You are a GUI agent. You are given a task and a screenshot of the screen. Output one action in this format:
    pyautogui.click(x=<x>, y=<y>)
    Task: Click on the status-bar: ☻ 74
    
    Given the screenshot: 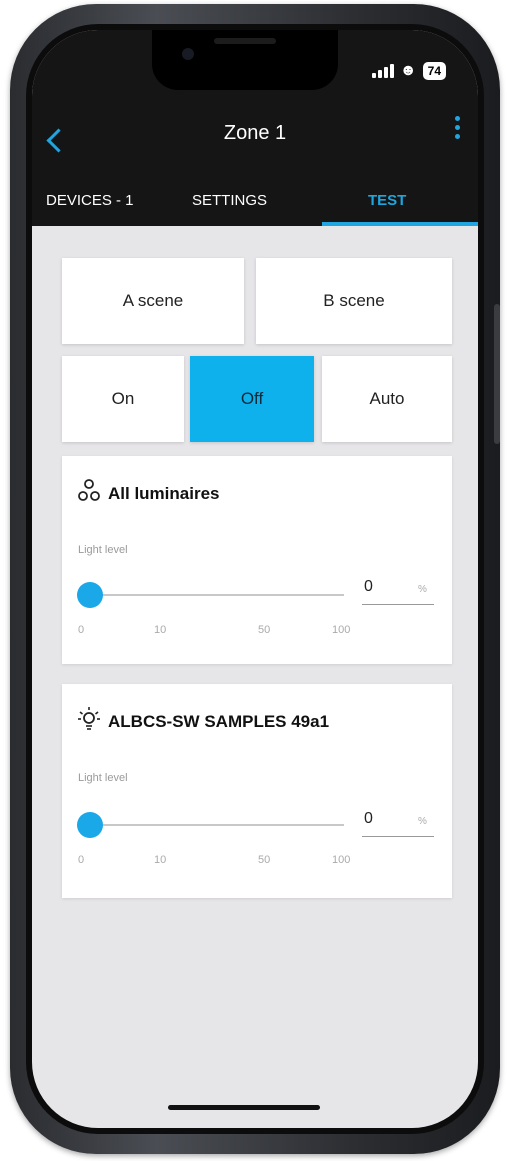 What is the action you would take?
    pyautogui.click(x=408, y=71)
    